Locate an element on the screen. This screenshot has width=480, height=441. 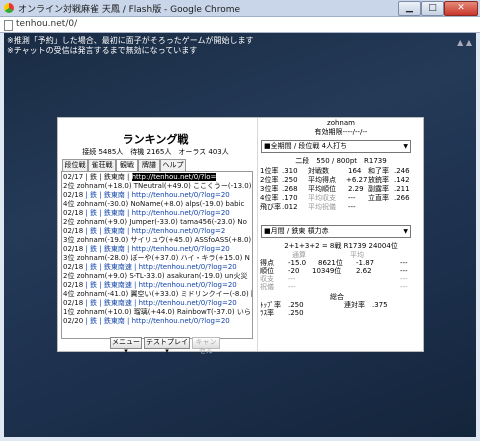
test-play-button: テストプレイ ▾ is located at coordinates (167, 346).